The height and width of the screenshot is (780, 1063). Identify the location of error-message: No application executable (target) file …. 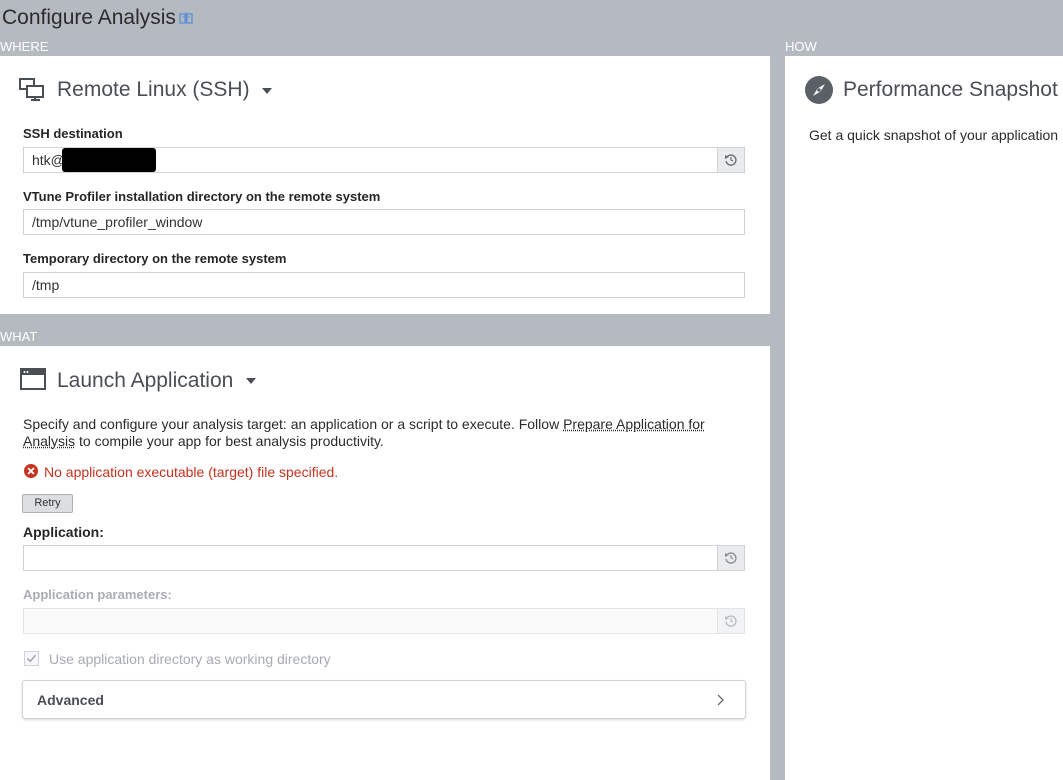
(191, 472).